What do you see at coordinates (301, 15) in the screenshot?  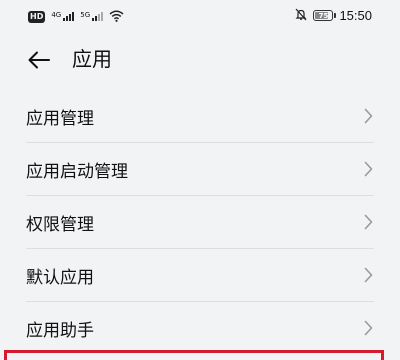 I see `mute-bell-icon` at bounding box center [301, 15].